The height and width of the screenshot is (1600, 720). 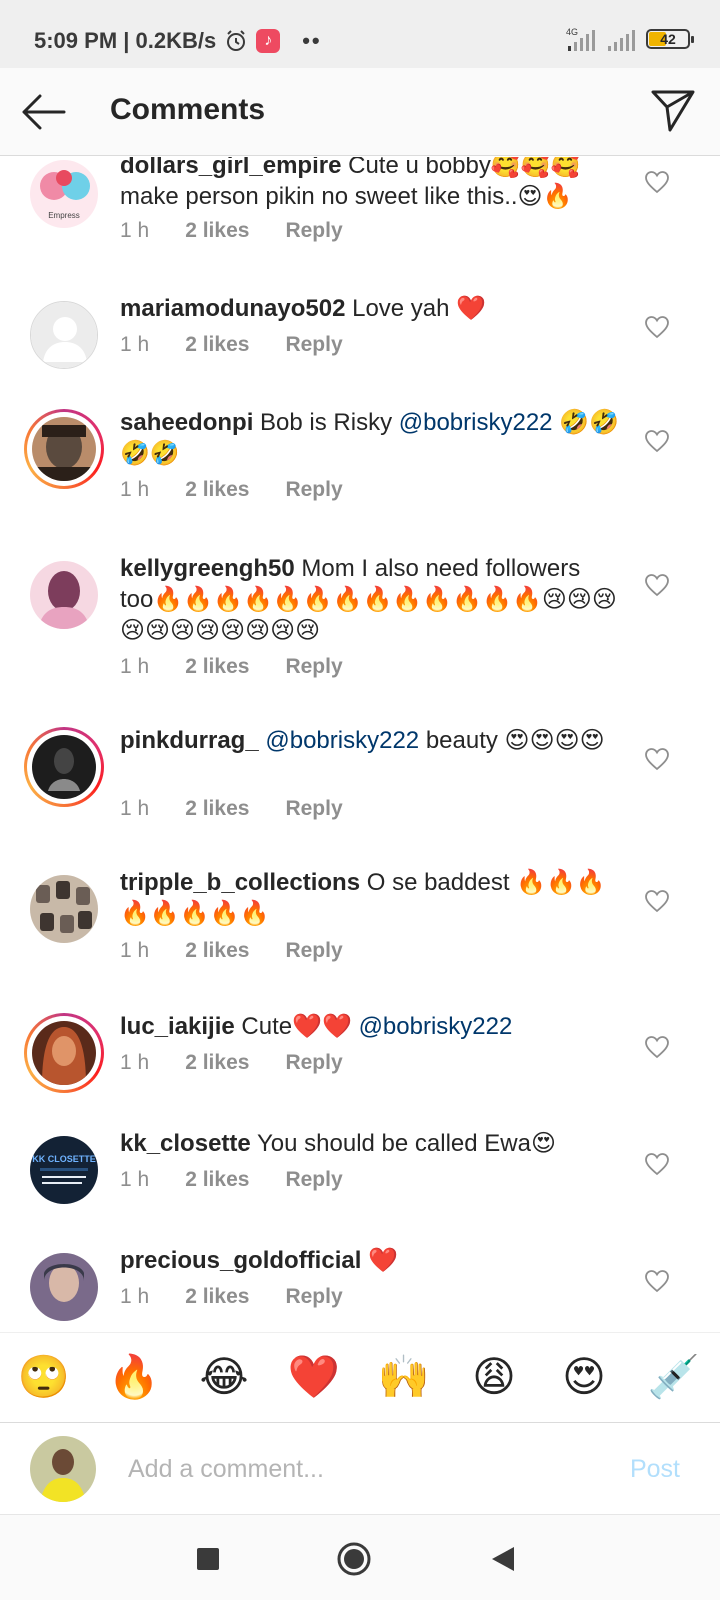 What do you see at coordinates (232, 308) in the screenshot?
I see `comment-username: mariamodunayo502` at bounding box center [232, 308].